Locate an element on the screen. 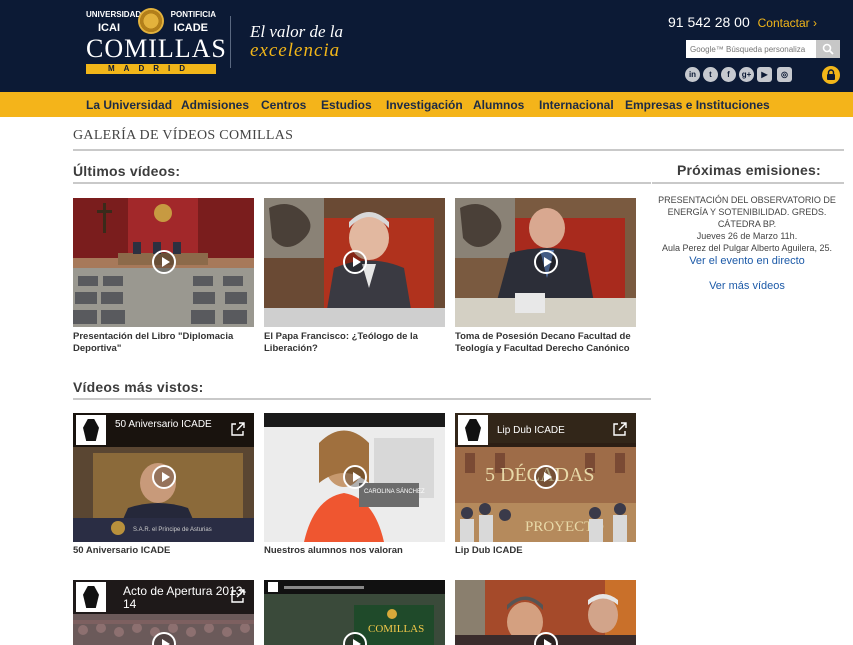 The width and height of the screenshot is (853, 645). latest-divider is located at coordinates (362, 183).